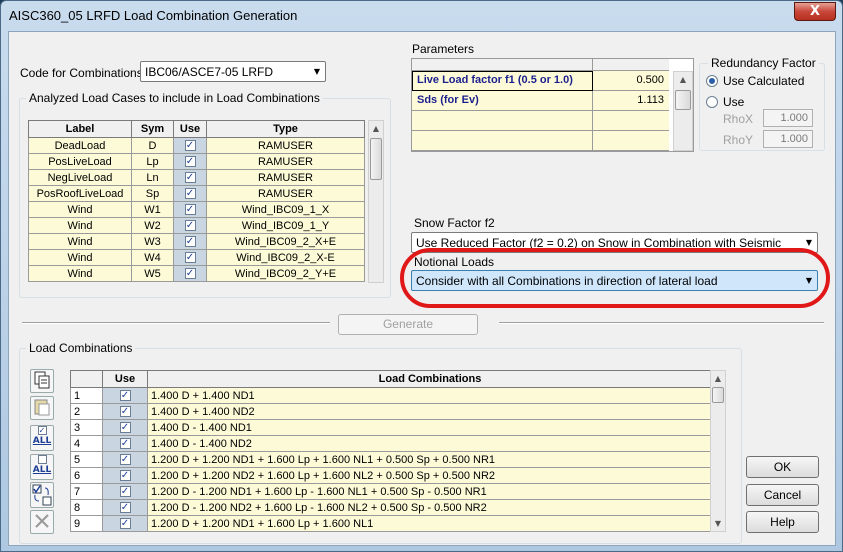  I want to click on case-type-cell: Wind_IBC09_1_X, so click(285, 209).